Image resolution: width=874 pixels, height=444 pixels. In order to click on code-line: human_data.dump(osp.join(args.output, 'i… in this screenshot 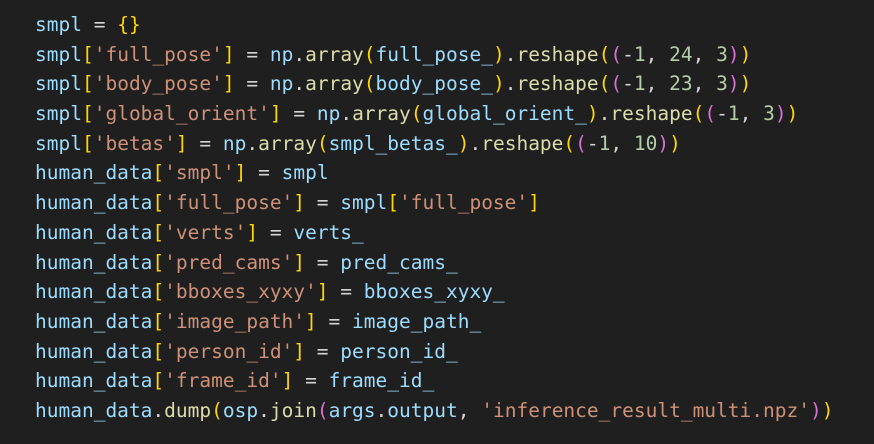, I will do `click(434, 410)`.